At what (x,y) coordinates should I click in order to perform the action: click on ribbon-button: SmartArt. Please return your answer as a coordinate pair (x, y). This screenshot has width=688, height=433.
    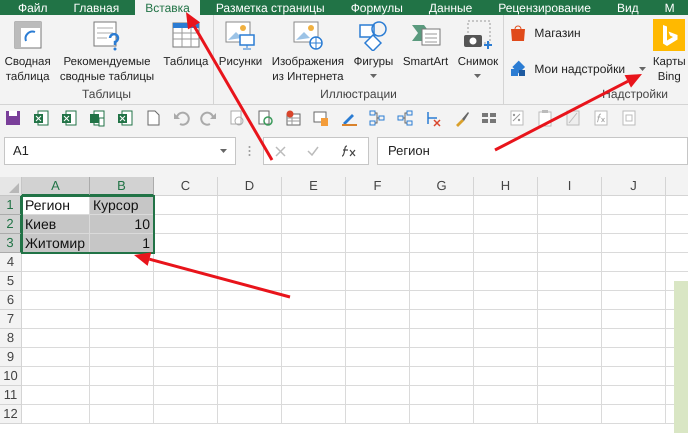
    Looking at the image, I should click on (425, 42).